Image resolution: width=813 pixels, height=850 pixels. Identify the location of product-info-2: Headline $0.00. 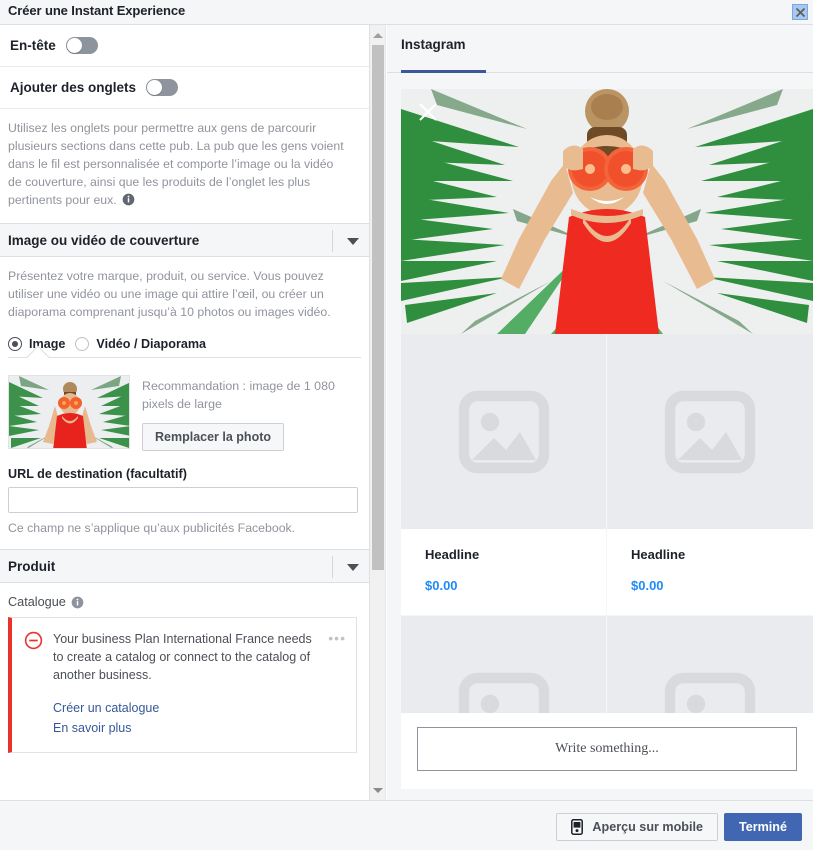
(710, 572).